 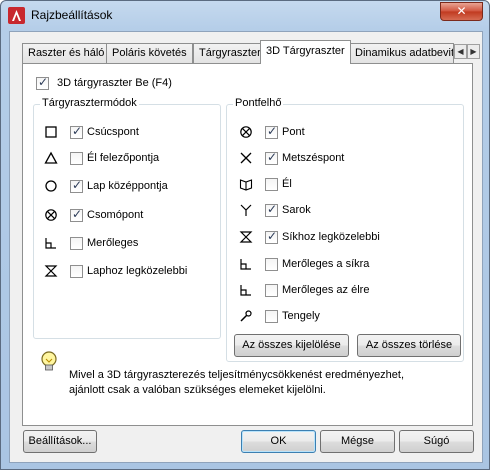 What do you see at coordinates (279, 316) in the screenshot?
I see `pc-row-axis: Tengely` at bounding box center [279, 316].